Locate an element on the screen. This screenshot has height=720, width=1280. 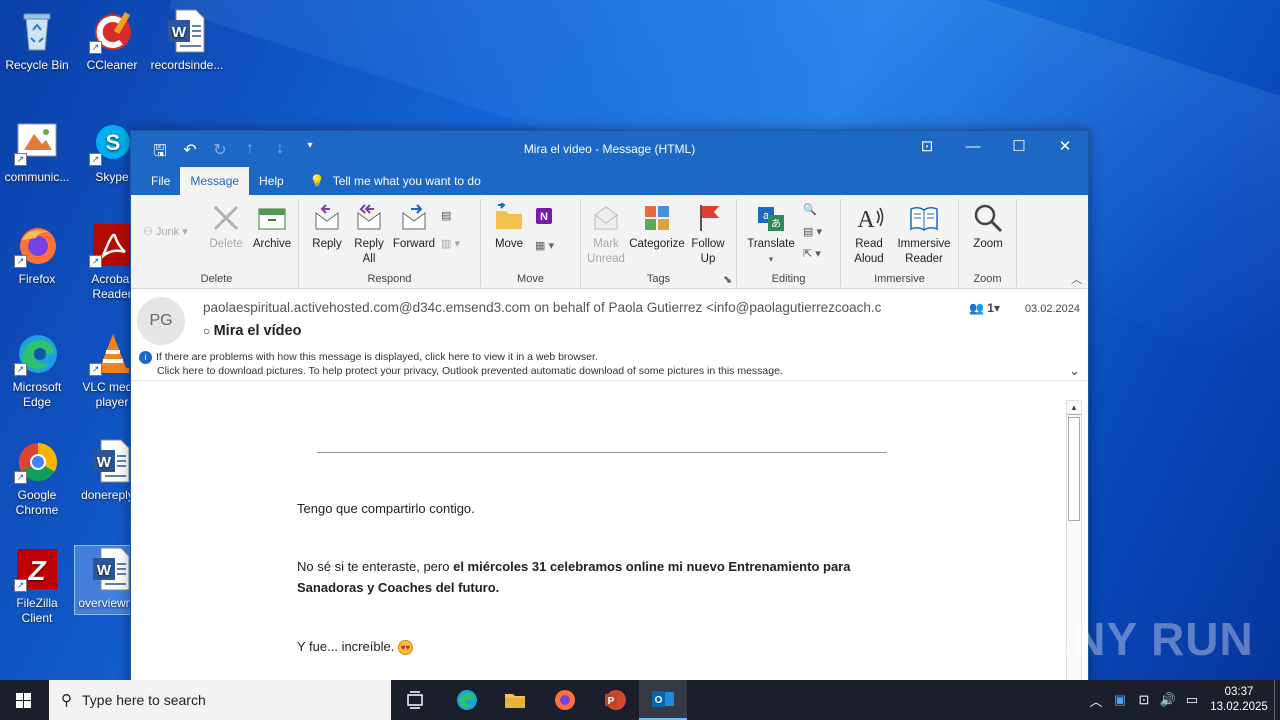
taskbar-powerpoint: P is located at coordinates (615, 700).